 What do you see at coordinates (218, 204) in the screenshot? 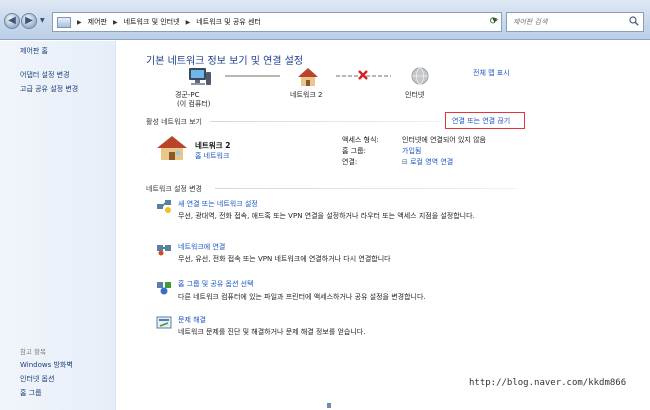
I see `setup-new-connection-link: 새 연결 또는 네트워크 설정` at bounding box center [218, 204].